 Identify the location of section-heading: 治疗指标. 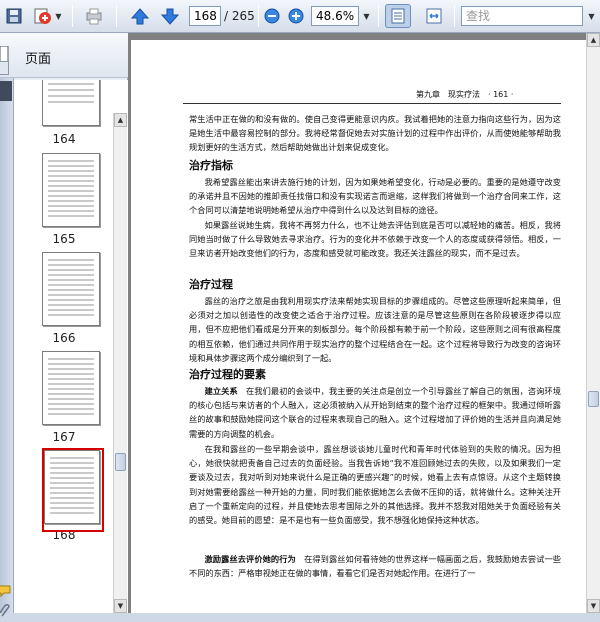
(211, 165).